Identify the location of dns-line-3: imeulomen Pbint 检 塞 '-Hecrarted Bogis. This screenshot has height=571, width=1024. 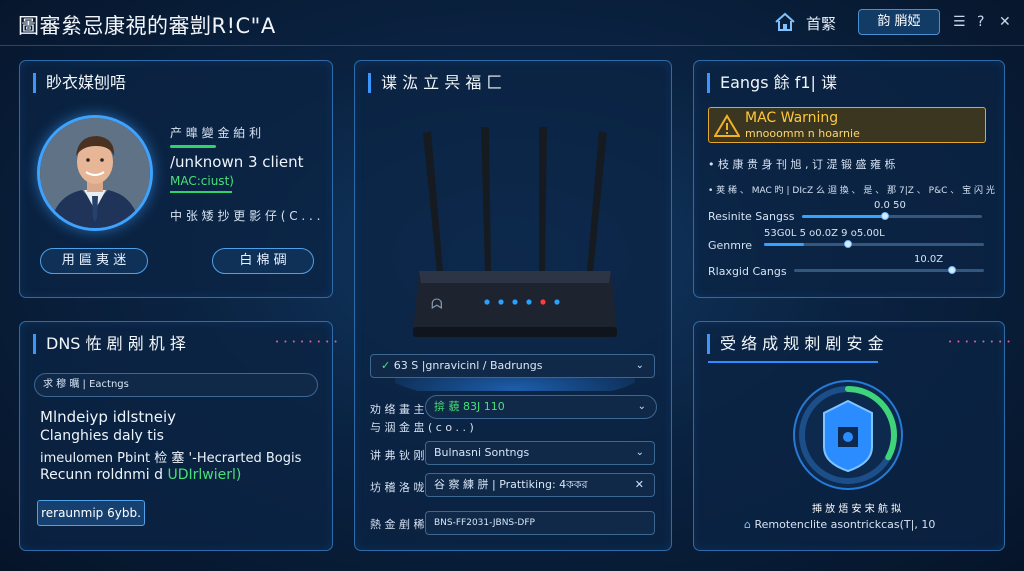
(171, 458).